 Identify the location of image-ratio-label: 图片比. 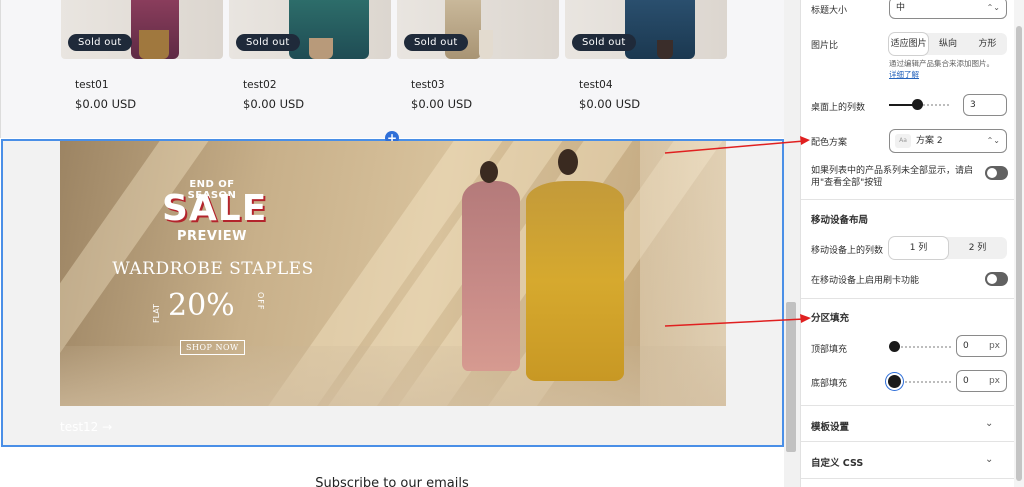
(825, 46).